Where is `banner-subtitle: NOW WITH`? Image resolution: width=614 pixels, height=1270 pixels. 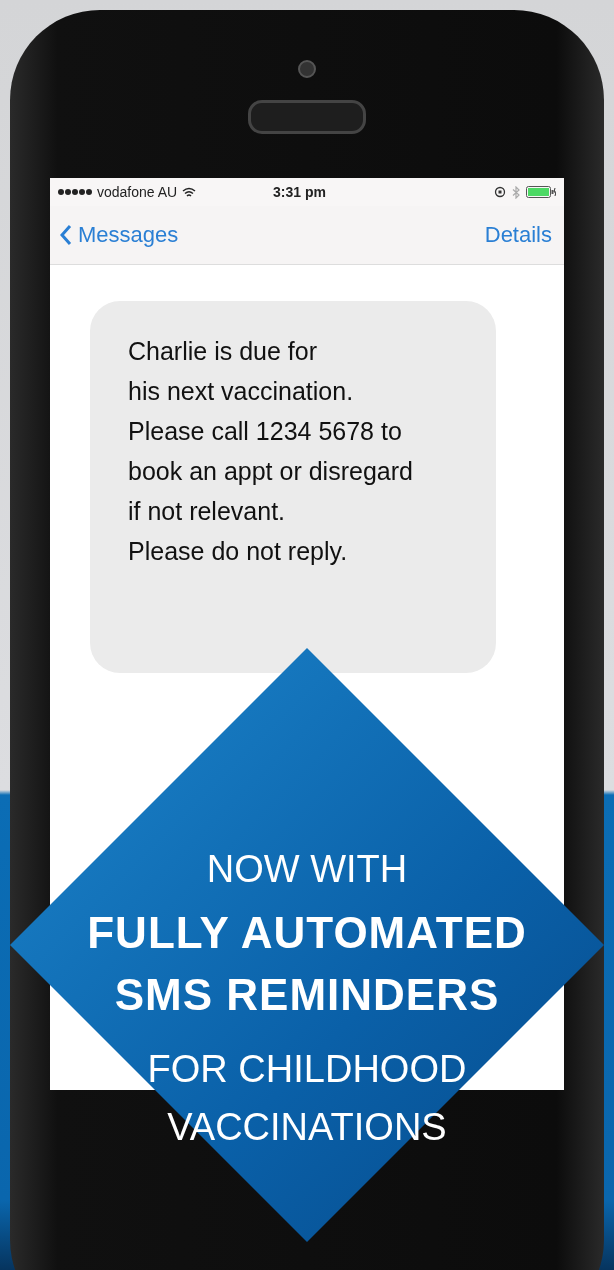 banner-subtitle: NOW WITH is located at coordinates (307, 869).